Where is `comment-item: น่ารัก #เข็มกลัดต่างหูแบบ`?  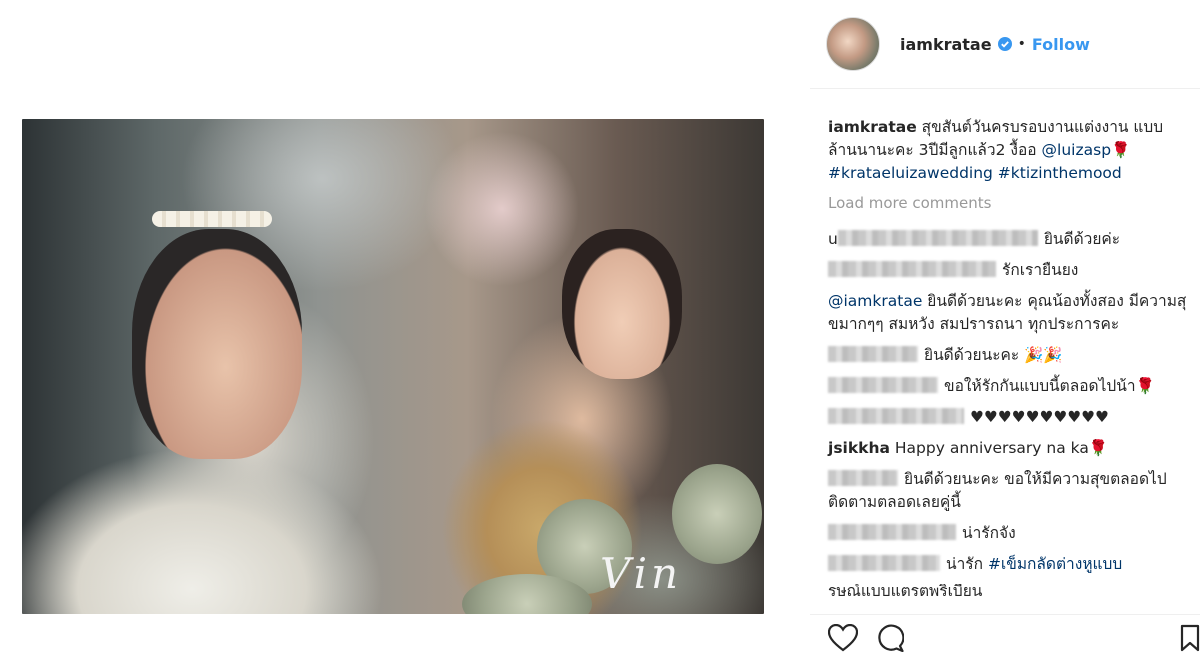 comment-item: น่ารัก #เข็มกลัดต่างหูแบบ is located at coordinates (1008, 564).